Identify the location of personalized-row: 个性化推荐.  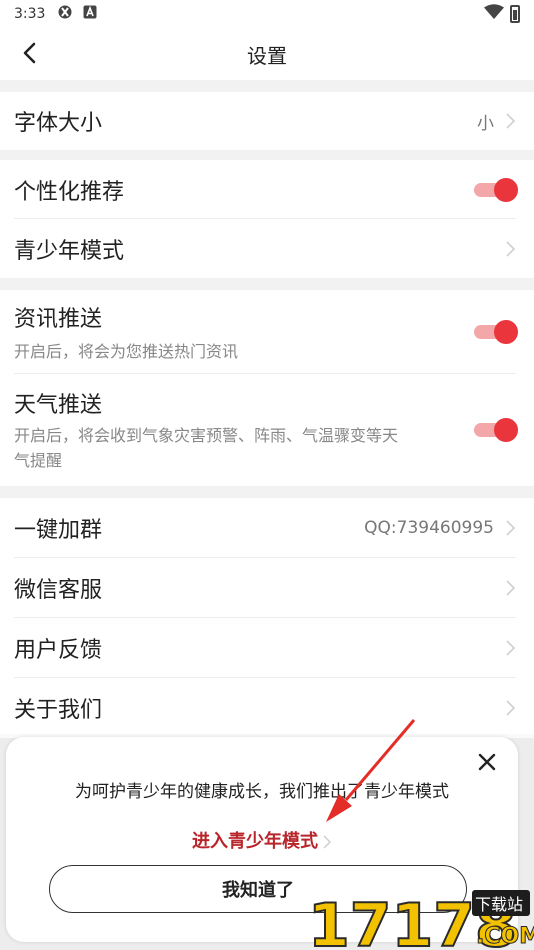
(267, 189).